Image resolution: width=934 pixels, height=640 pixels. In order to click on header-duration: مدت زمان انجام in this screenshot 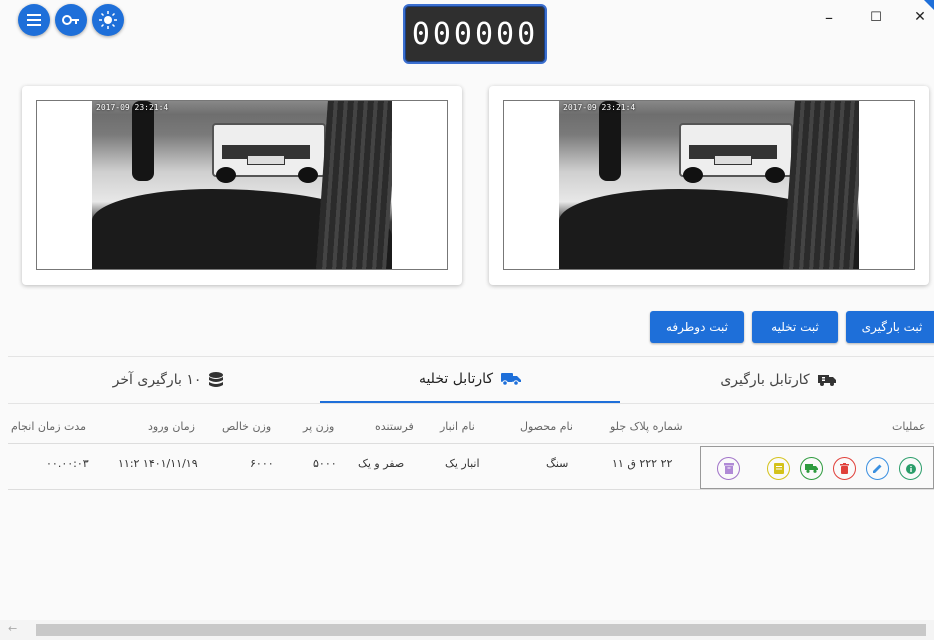, I will do `click(49, 426)`.